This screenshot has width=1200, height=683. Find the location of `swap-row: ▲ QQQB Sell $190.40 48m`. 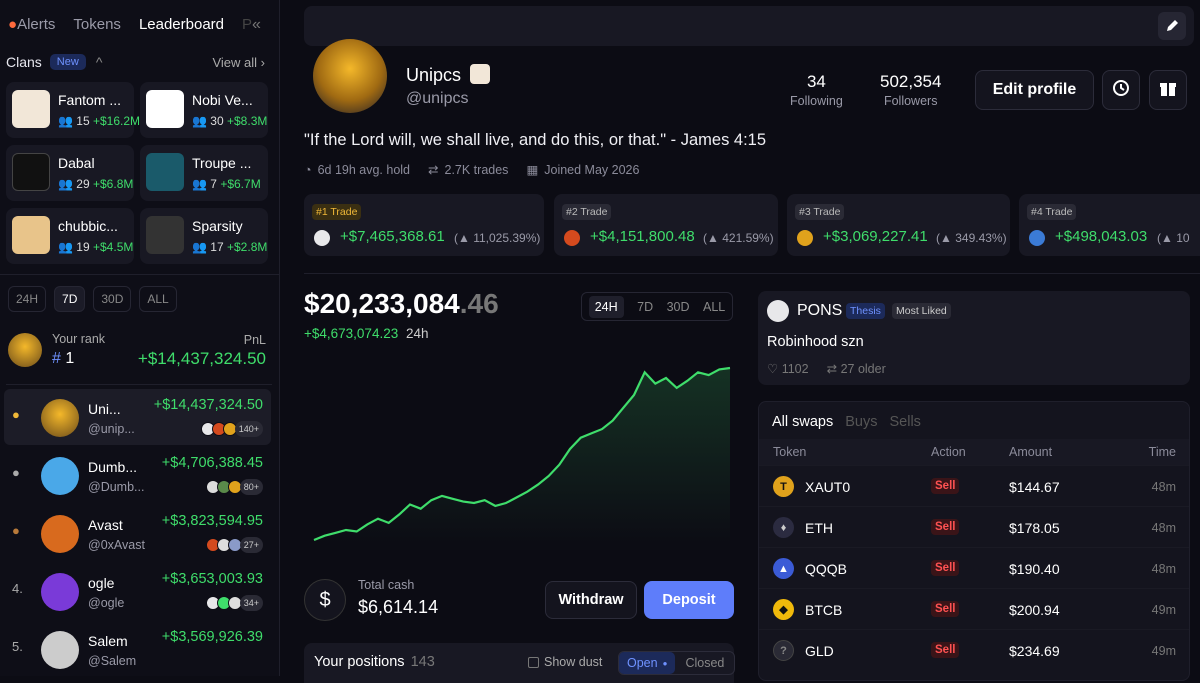

swap-row: ▲ QQQB Sell $190.40 48m is located at coordinates (974, 567).